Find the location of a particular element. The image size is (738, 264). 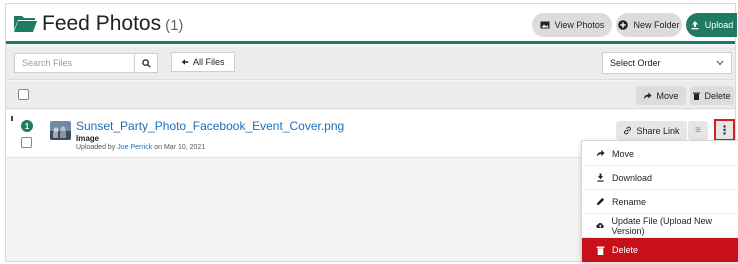

plus-circle-icon is located at coordinates (623, 25).